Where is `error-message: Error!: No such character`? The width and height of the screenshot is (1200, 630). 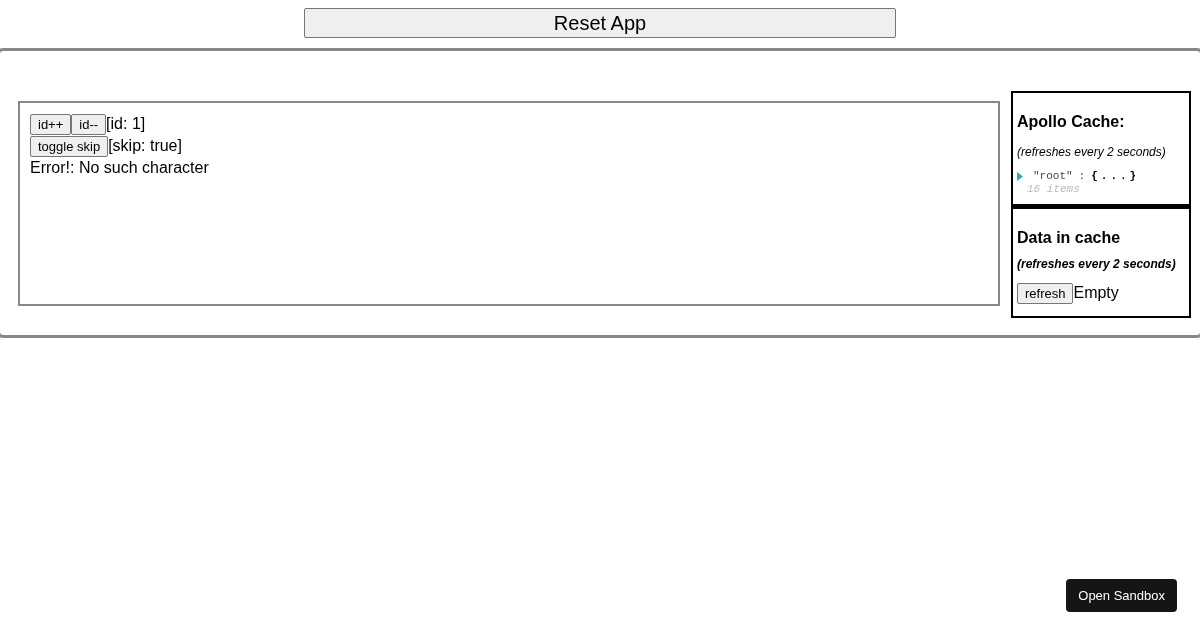 error-message: Error!: No such character is located at coordinates (119, 168).